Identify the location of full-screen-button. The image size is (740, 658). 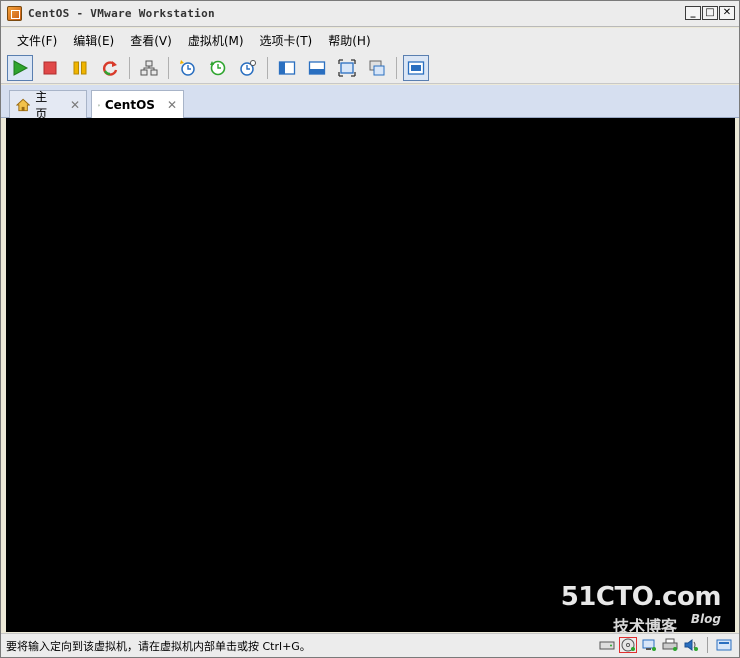
(347, 68).